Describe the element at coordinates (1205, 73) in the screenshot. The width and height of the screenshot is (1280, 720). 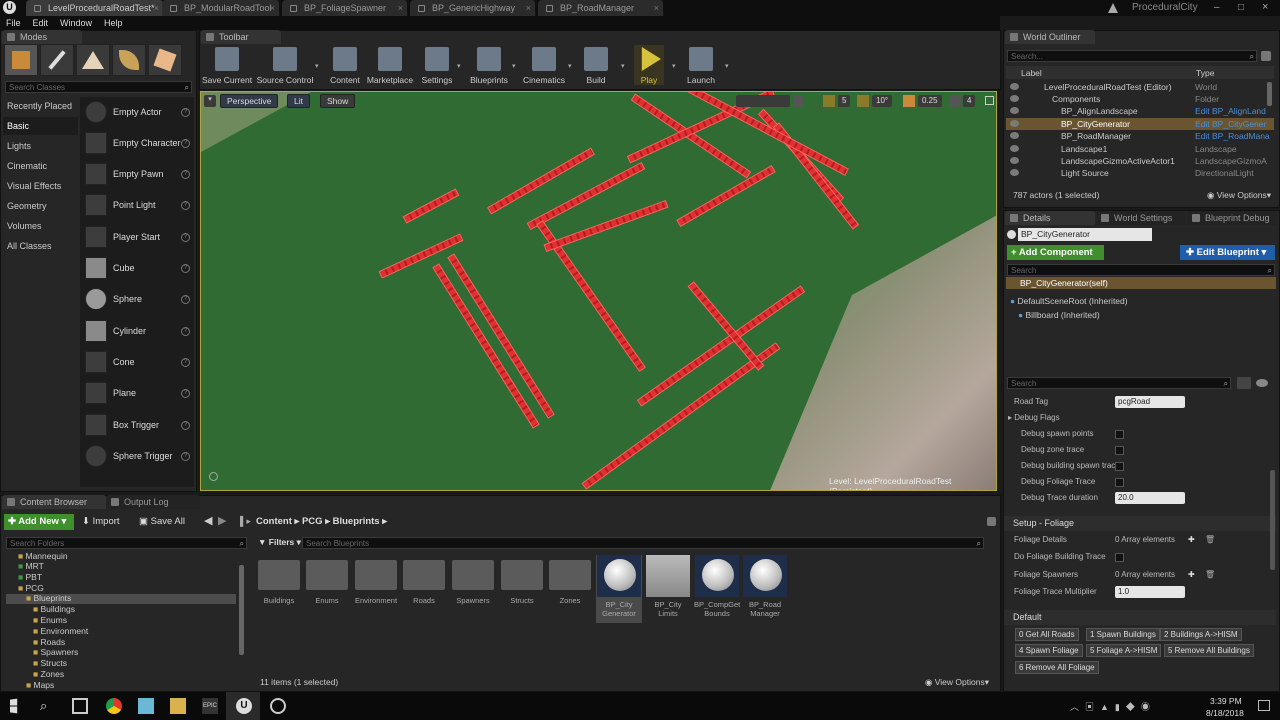
I see `column-type-header: Type` at that location.